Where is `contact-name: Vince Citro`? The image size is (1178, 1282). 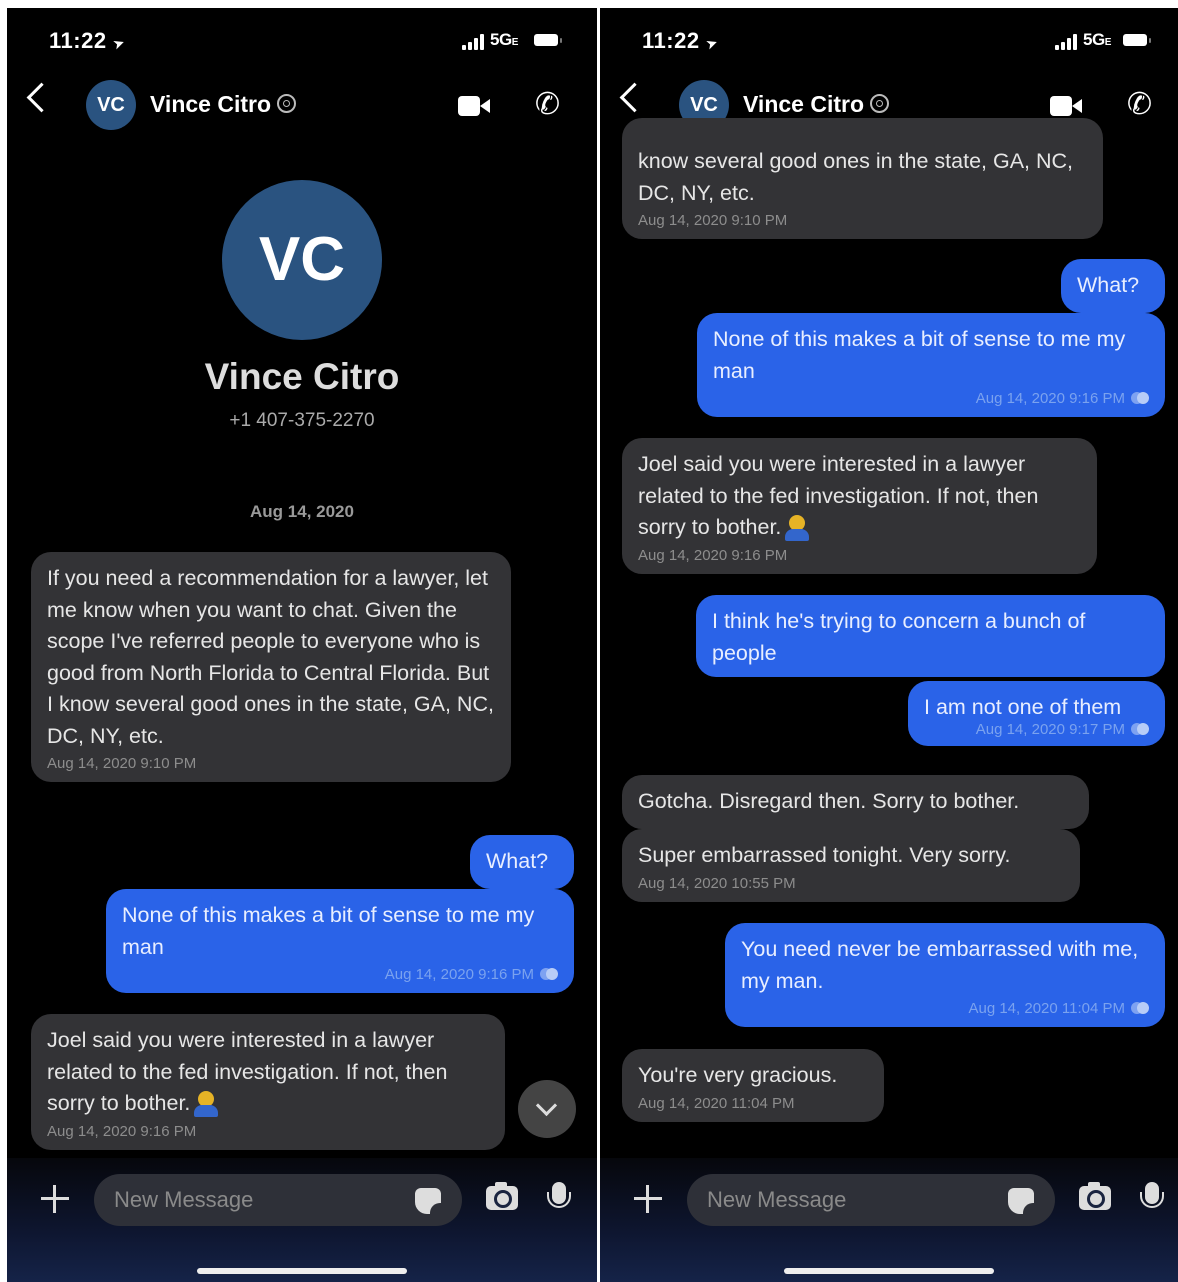
contact-name: Vince Citro is located at coordinates (302, 376).